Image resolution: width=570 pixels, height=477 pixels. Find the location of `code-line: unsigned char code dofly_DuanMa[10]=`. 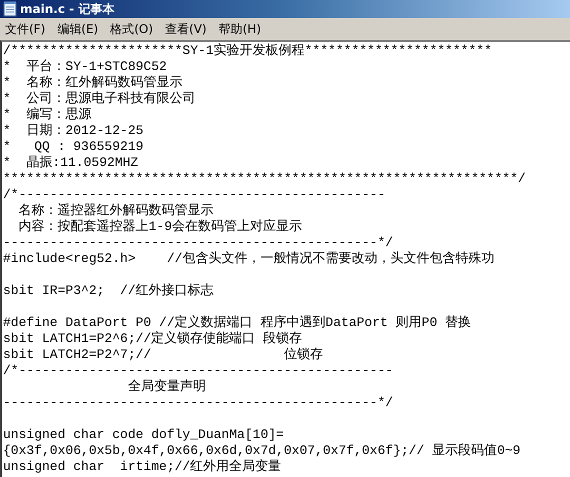

code-line: unsigned char code dofly_DuanMa[10]= is located at coordinates (143, 435).